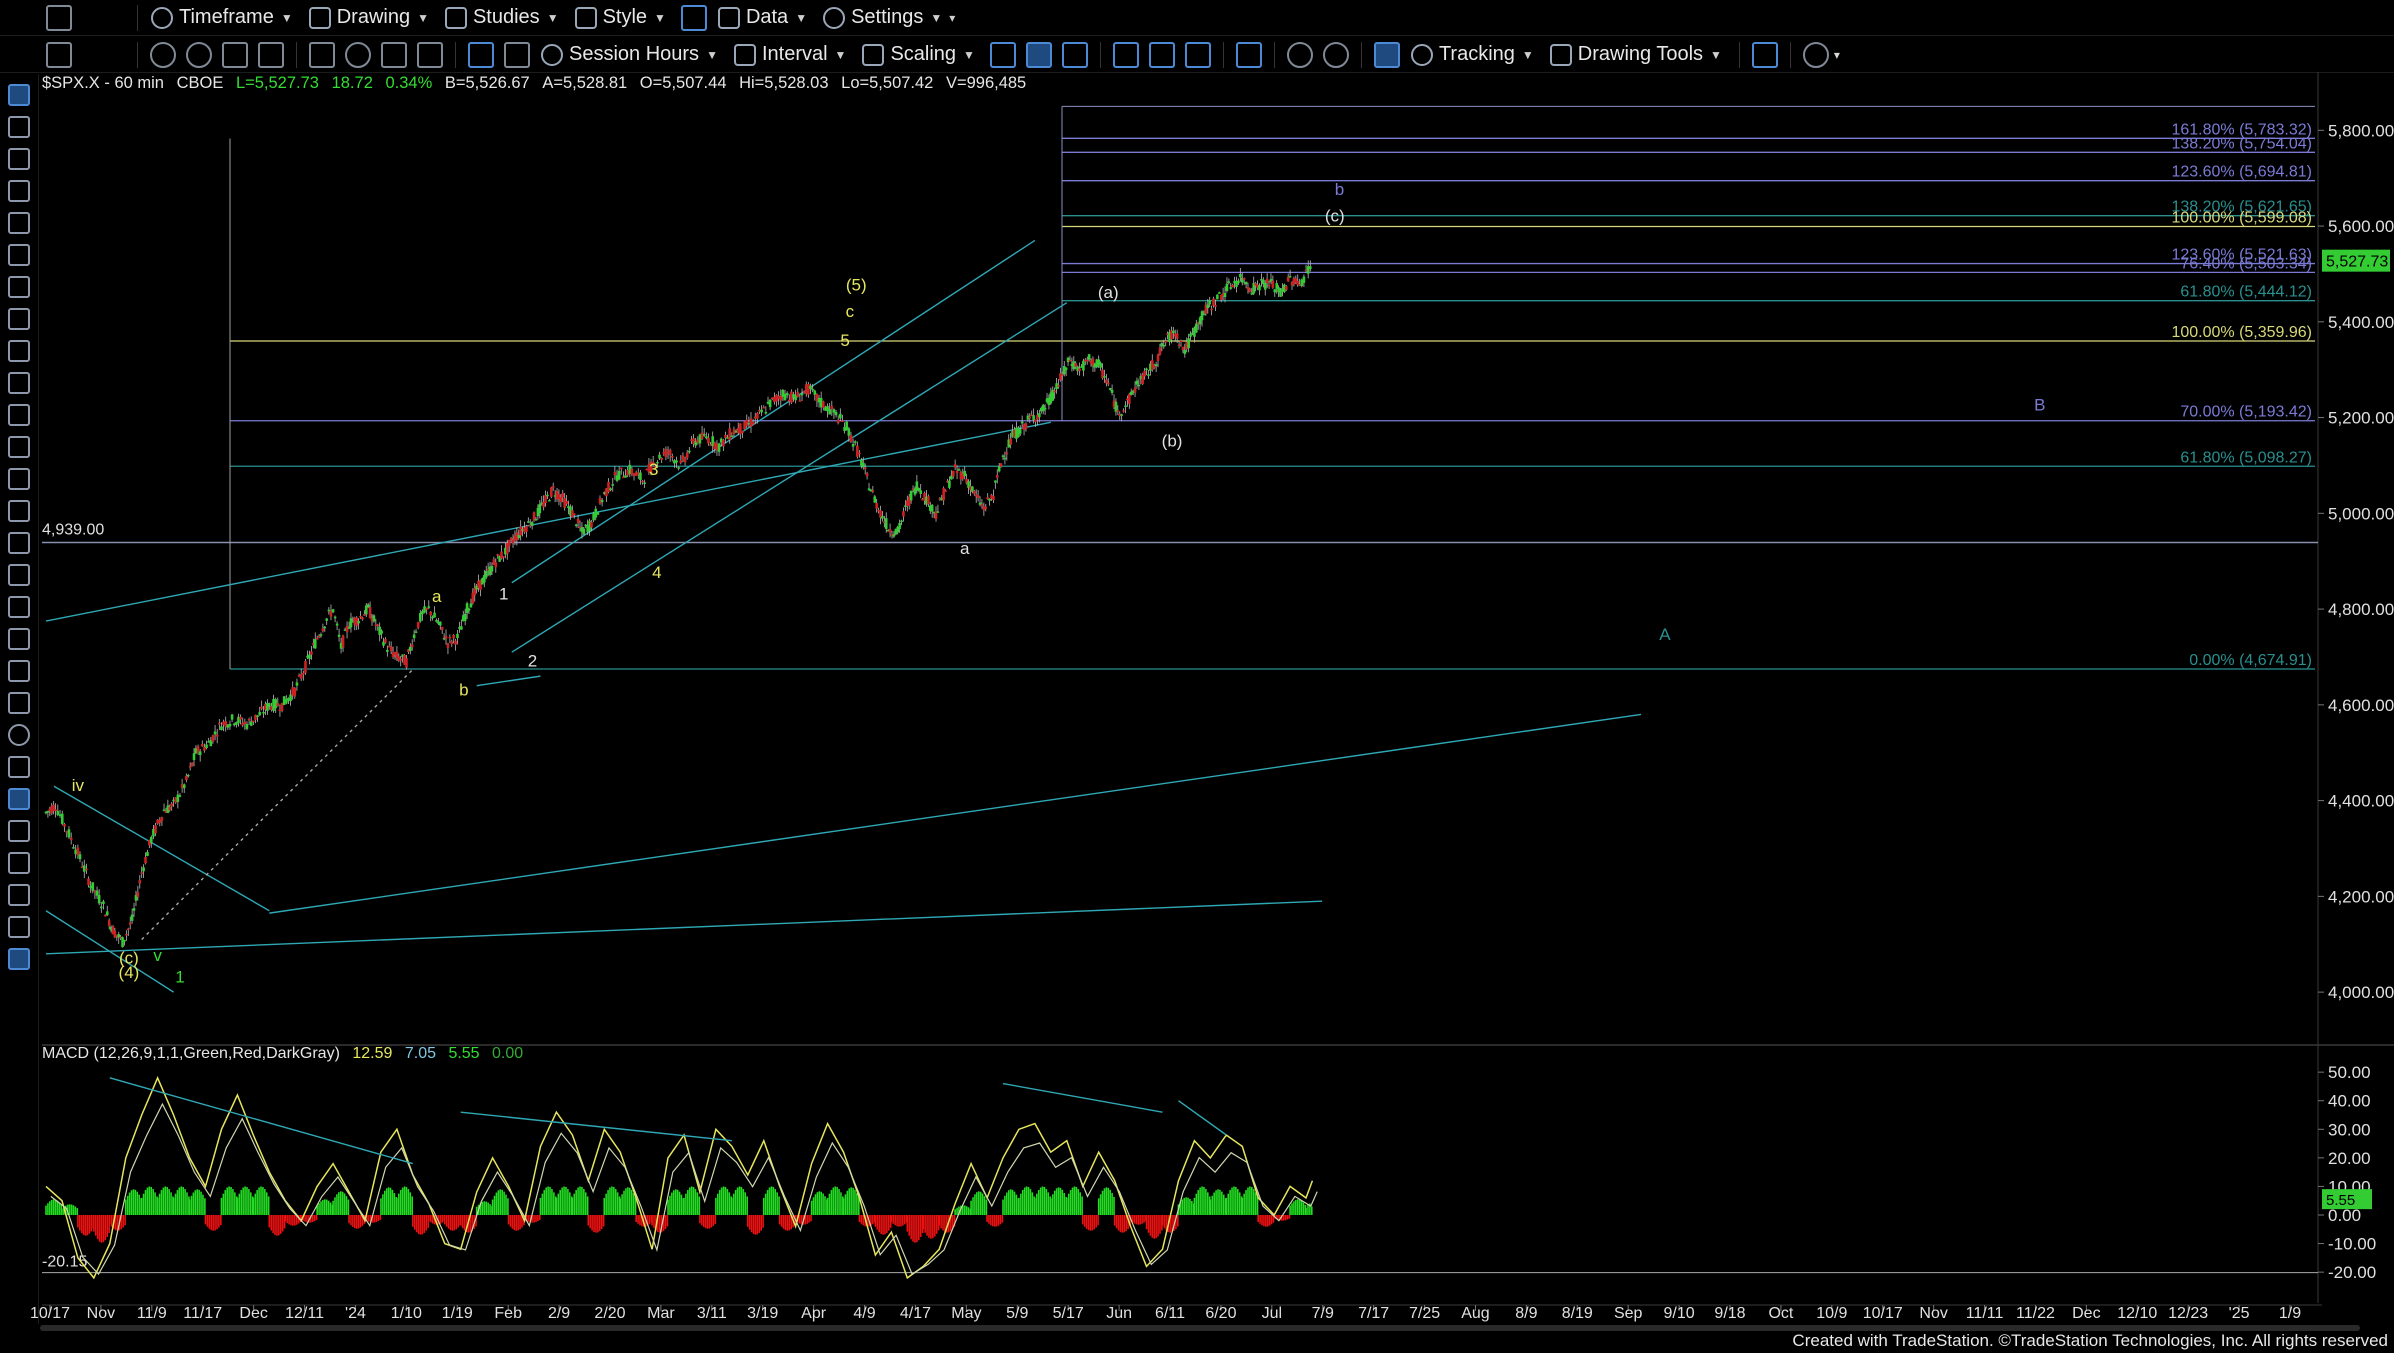  I want to click on horizontal-line-icon, so click(19, 223).